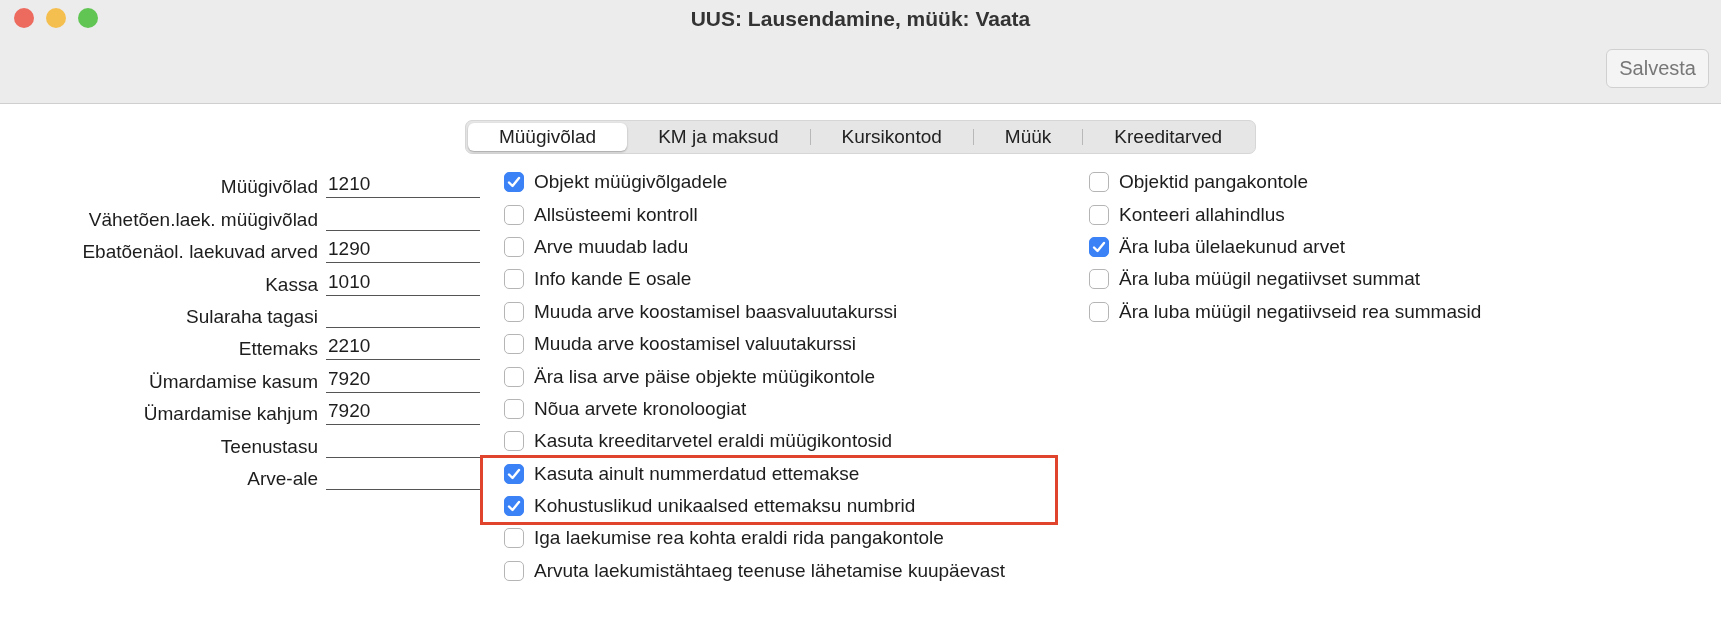  I want to click on field-label: Arve-ale, so click(282, 478).